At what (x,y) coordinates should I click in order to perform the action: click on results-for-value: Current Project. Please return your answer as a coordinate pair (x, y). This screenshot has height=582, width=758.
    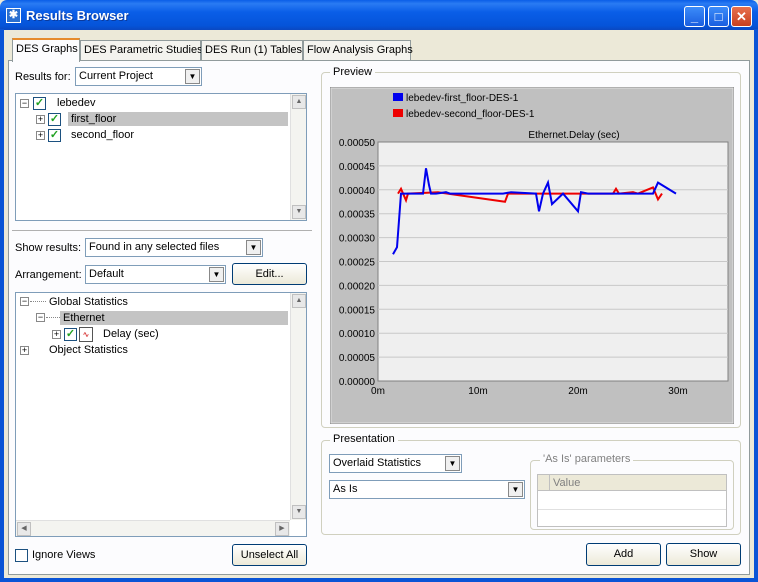
    Looking at the image, I should click on (116, 76).